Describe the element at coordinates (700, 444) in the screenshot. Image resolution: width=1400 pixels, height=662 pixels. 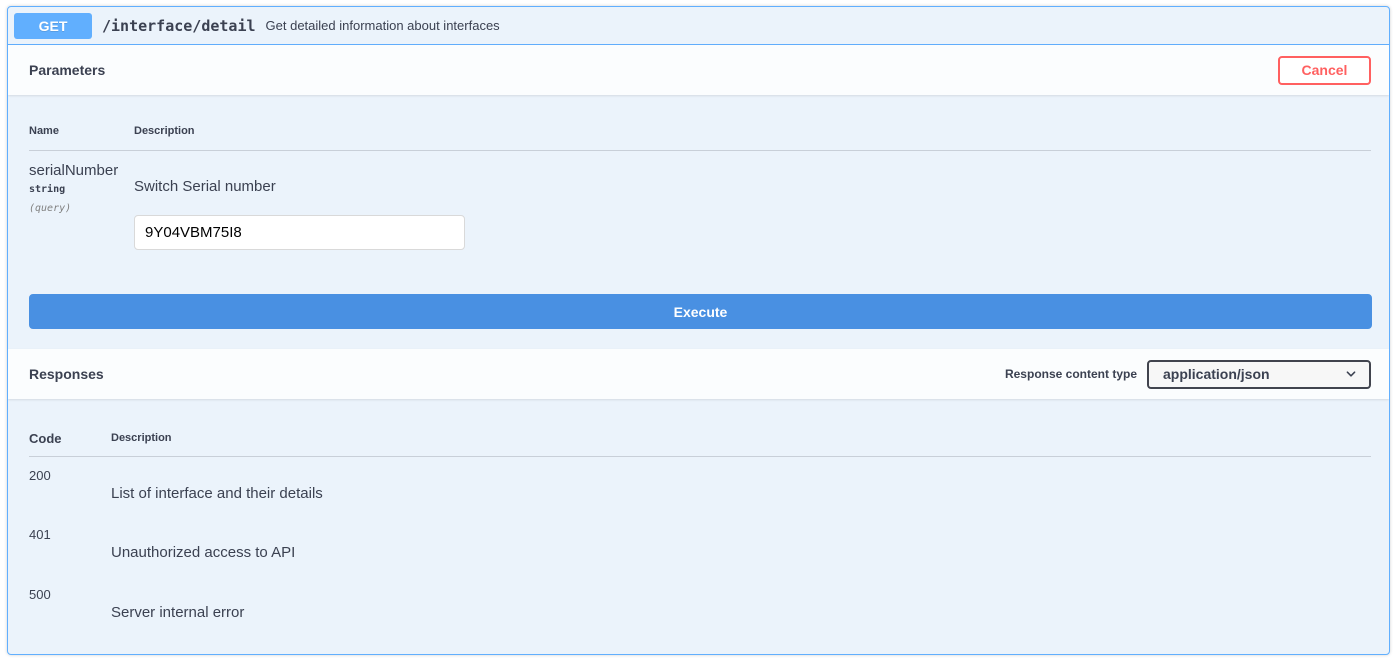
I see `responses-table-header: Code Description` at that location.